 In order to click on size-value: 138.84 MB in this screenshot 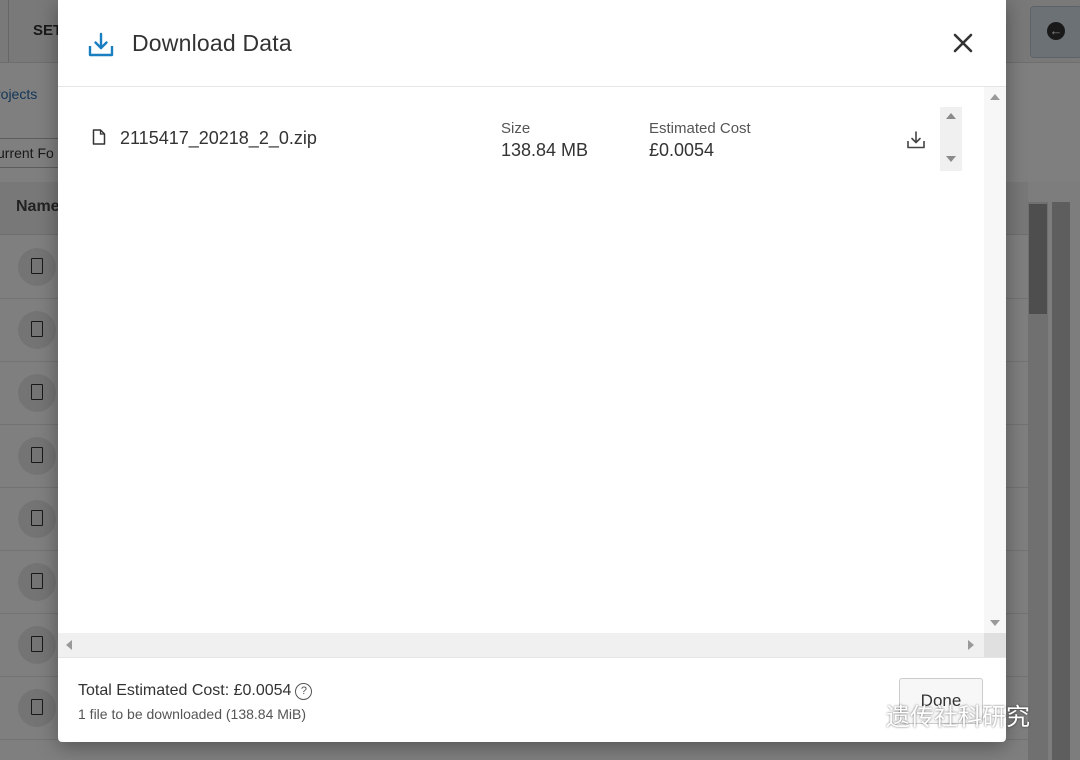, I will do `click(545, 150)`.